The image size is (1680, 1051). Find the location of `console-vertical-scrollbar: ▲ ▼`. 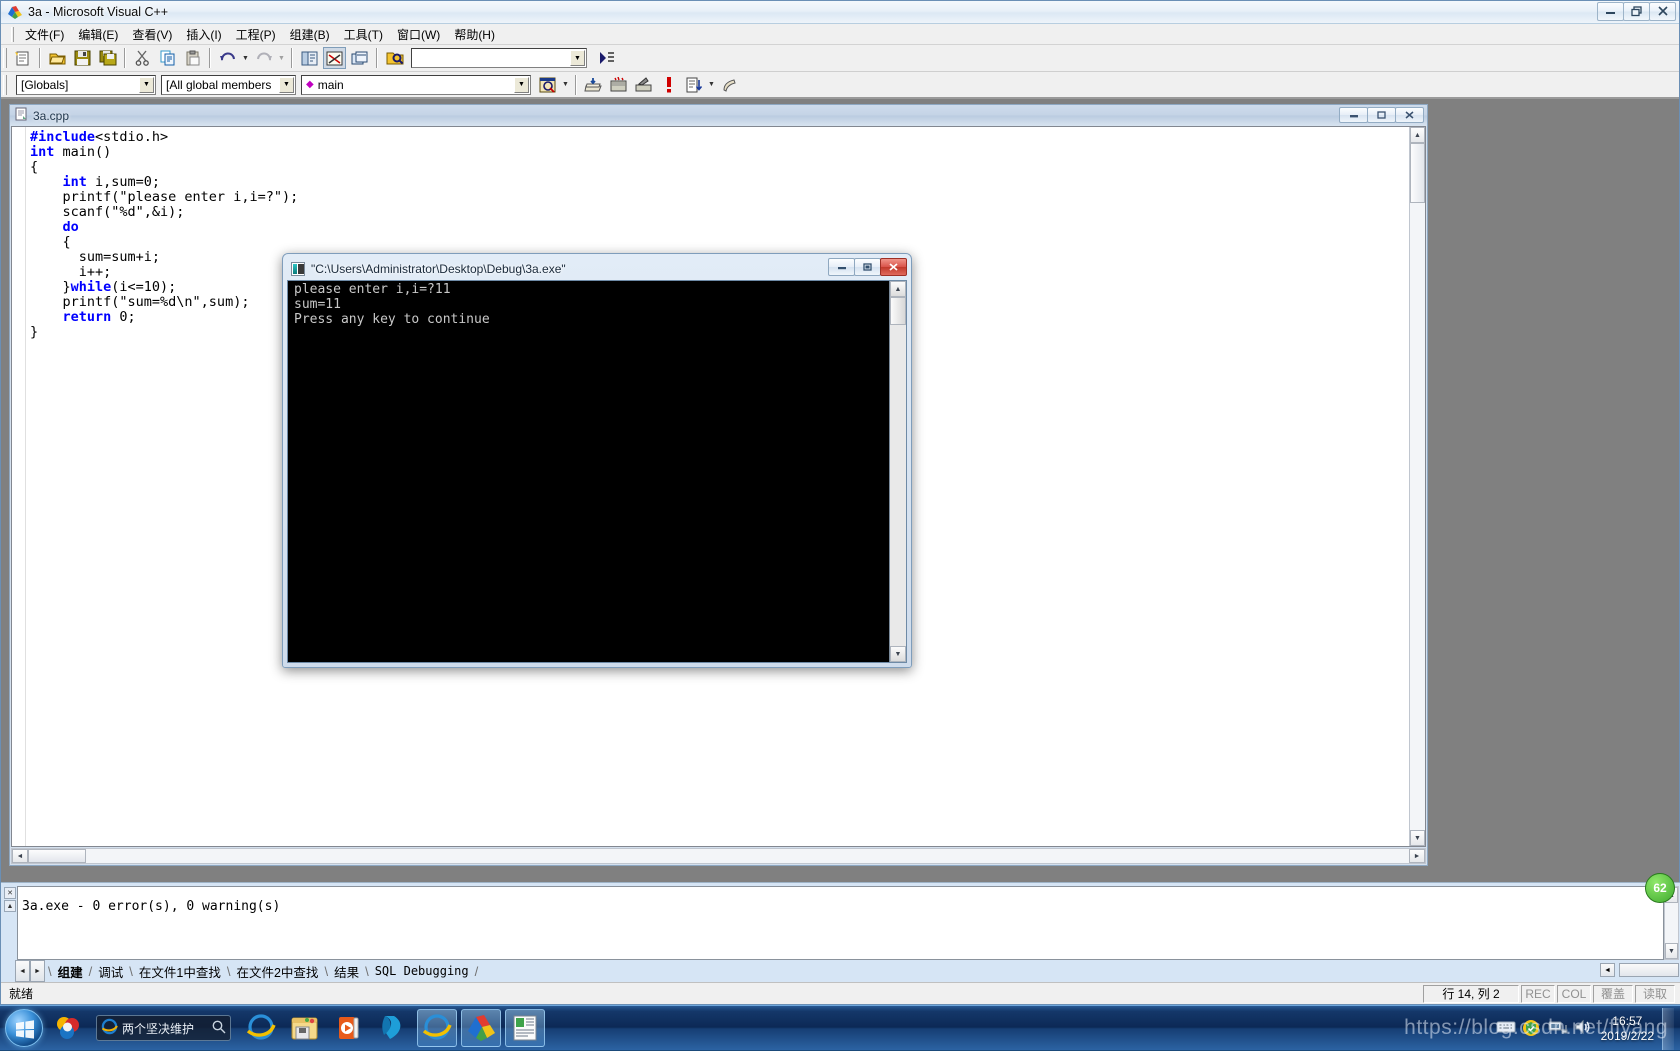

console-vertical-scrollbar: ▲ ▼ is located at coordinates (897, 471).